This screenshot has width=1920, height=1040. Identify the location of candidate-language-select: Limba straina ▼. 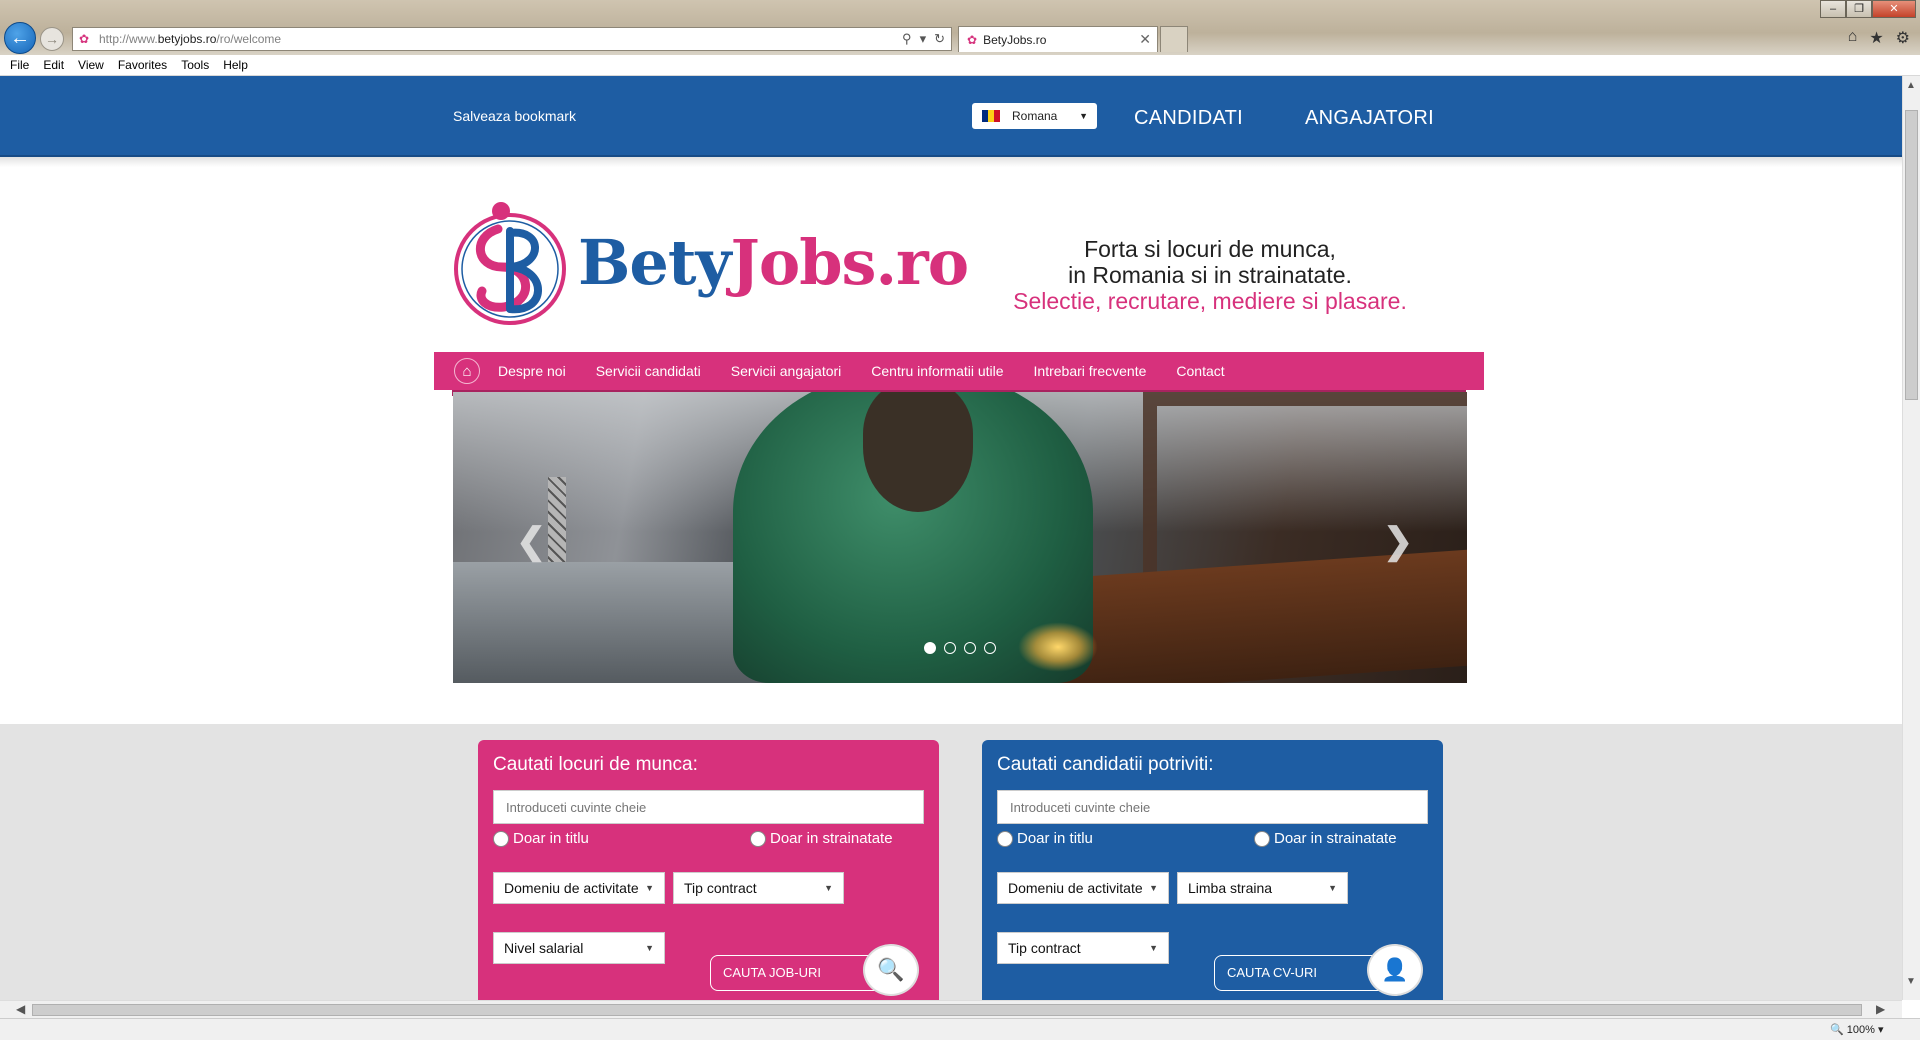
(1262, 888).